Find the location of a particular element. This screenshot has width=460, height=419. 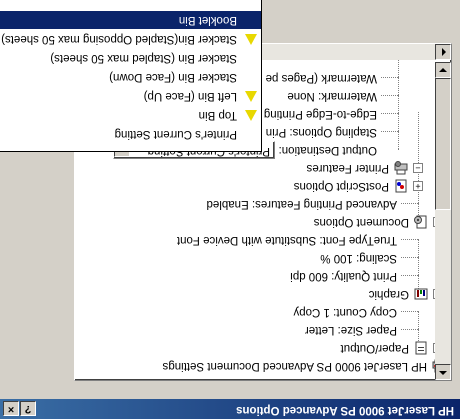

tree-node-postscript-options-label: PostScript Options is located at coordinates (341, 186).